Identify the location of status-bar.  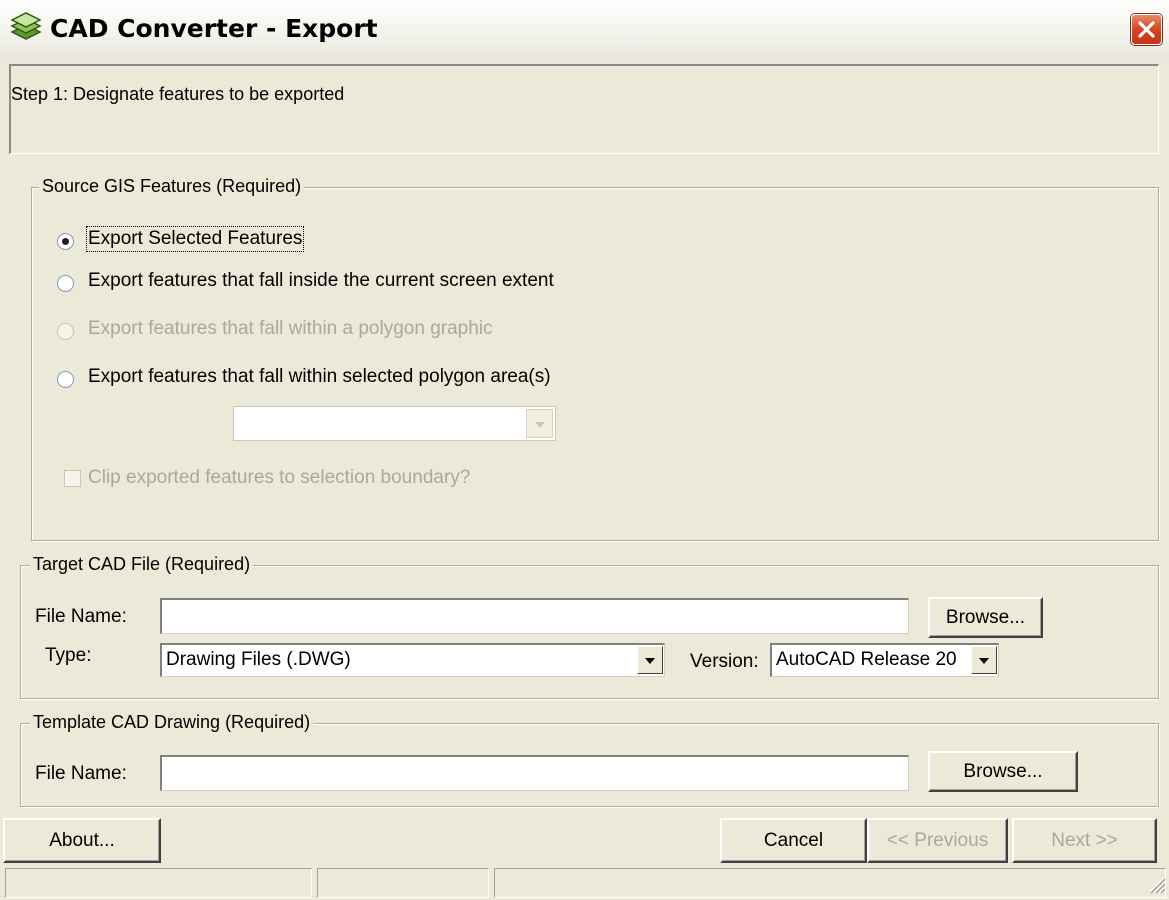
(584, 882).